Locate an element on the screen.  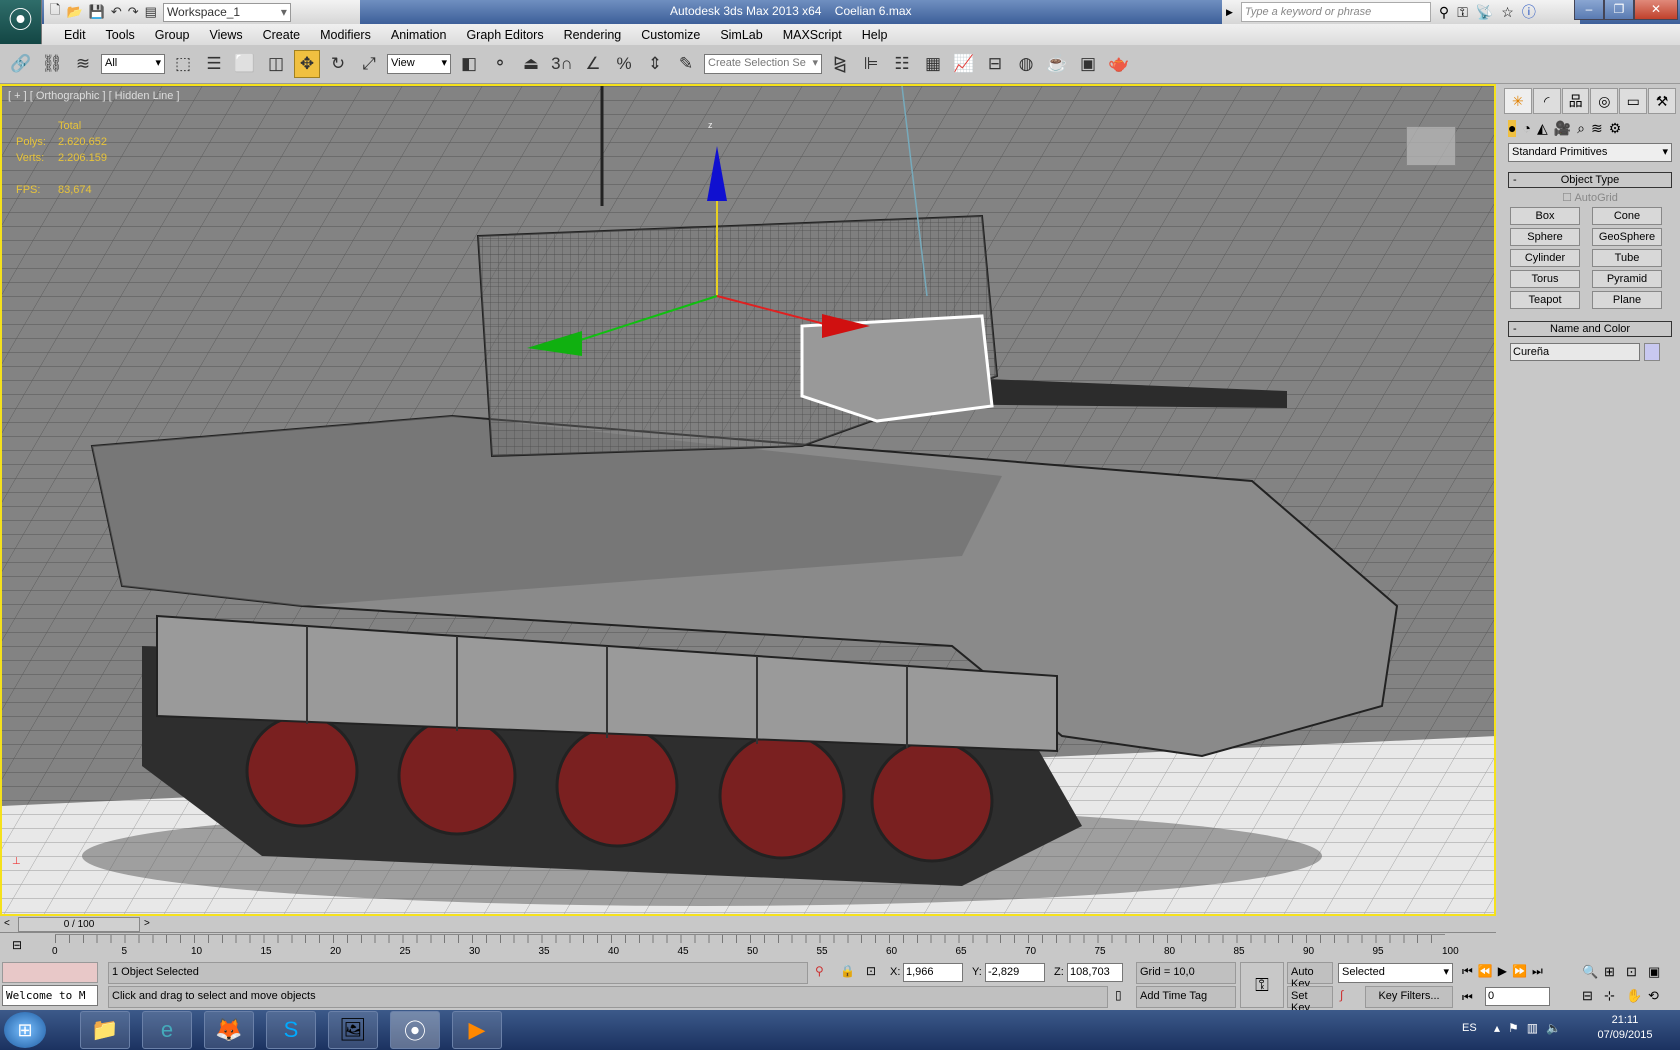
display-tab-icon: ▭ is located at coordinates (1633, 101).